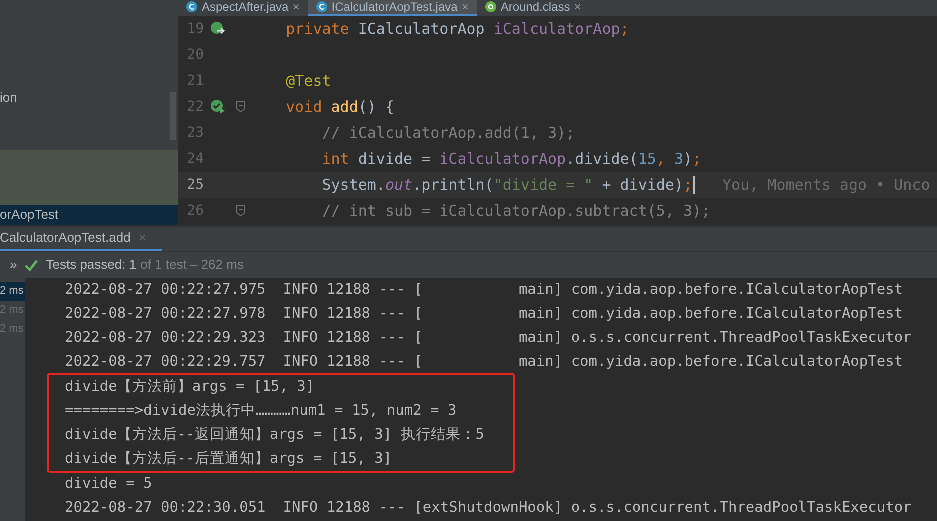 This screenshot has height=521, width=937. What do you see at coordinates (195, 81) in the screenshot?
I see `line-number: 21` at bounding box center [195, 81].